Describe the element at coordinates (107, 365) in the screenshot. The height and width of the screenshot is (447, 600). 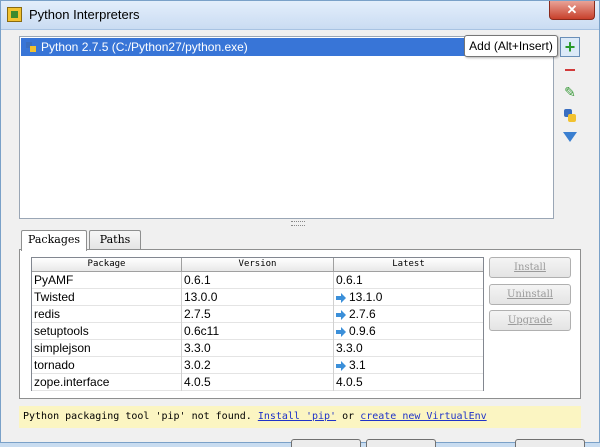
I see `package-name: tornado` at that location.